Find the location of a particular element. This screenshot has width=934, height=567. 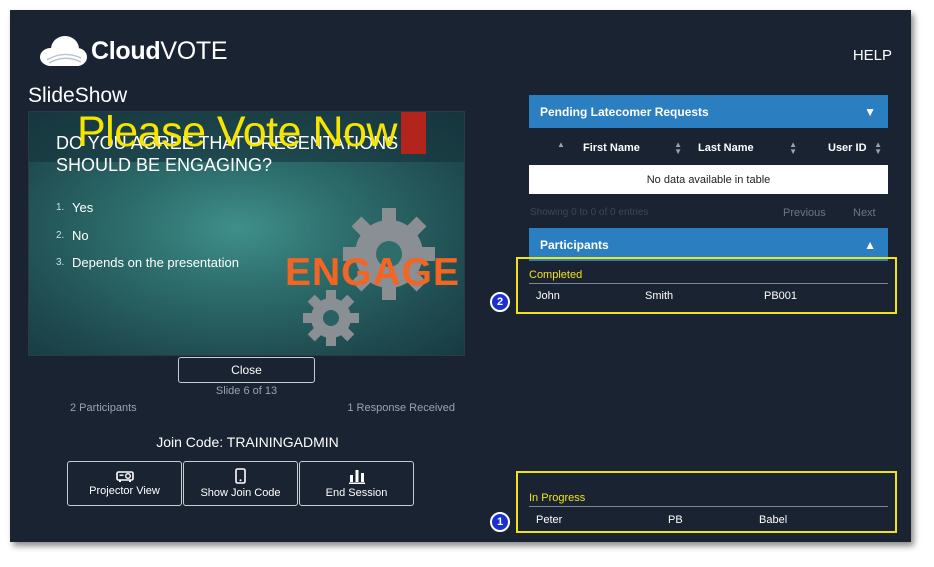

column-last-name: Last Name ▲ ▼ is located at coordinates (745, 148).